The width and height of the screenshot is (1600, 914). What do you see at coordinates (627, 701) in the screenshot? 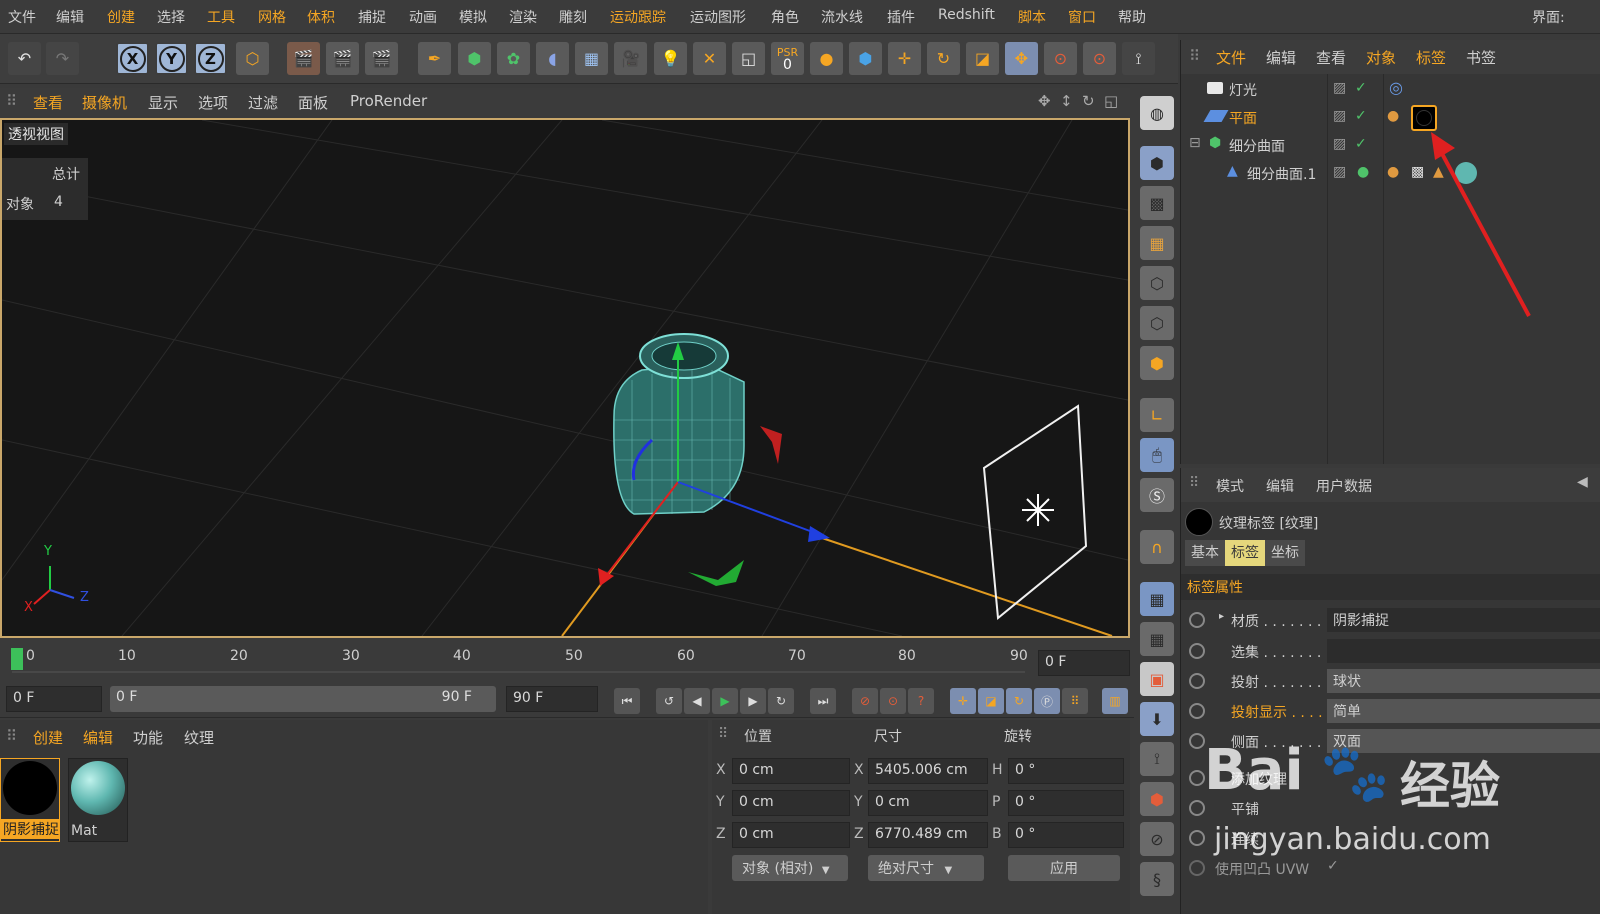
I see `go-to-start-button: ⏮` at bounding box center [627, 701].